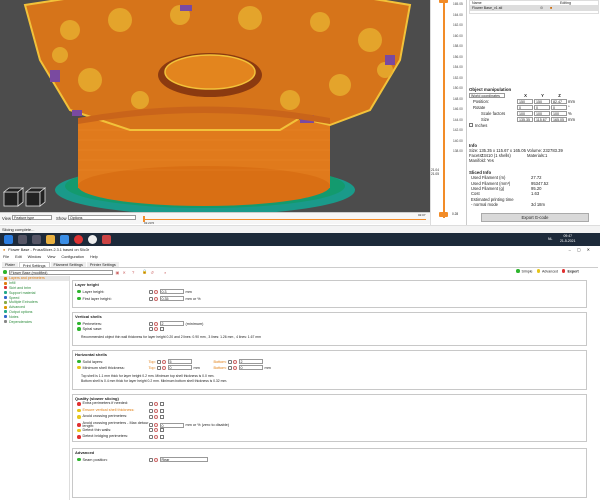  What do you see at coordinates (250, 367) in the screenshot?
I see `min-bottom-thickness-input: 0` at bounding box center [250, 367].